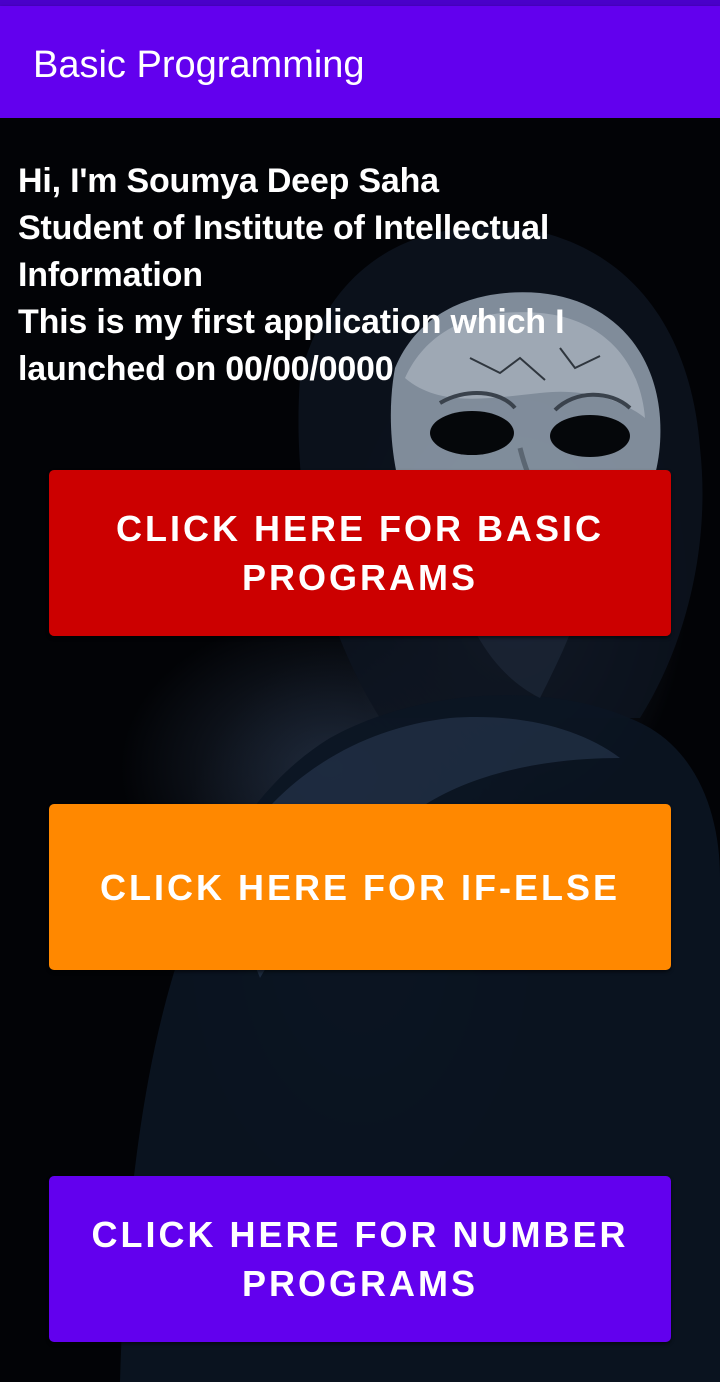 This screenshot has height=1382, width=720. I want to click on app-bar: Basic Programming, so click(360, 62).